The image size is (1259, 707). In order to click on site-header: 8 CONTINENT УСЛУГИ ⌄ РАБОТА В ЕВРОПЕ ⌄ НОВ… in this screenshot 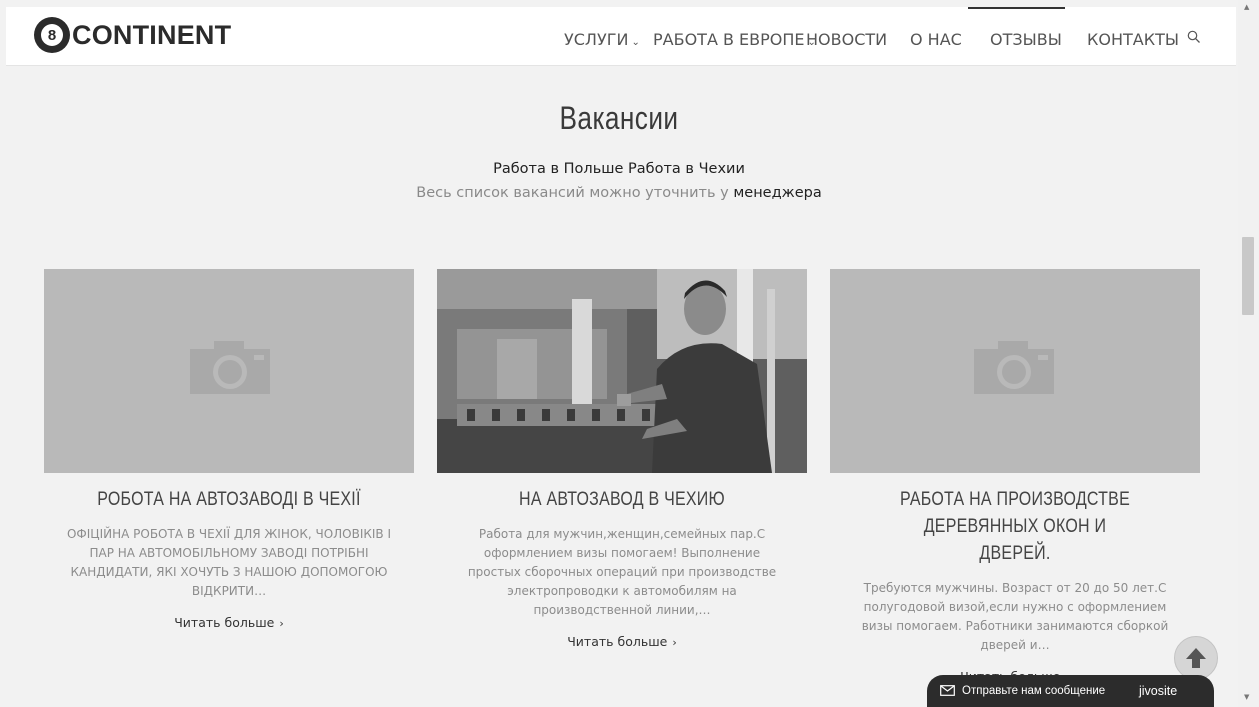, I will do `click(621, 36)`.